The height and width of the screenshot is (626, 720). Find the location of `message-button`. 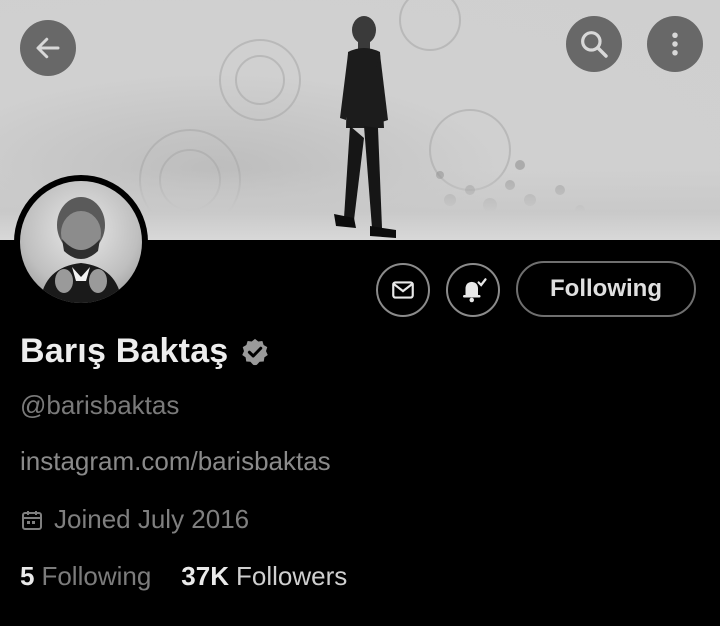

message-button is located at coordinates (403, 290).